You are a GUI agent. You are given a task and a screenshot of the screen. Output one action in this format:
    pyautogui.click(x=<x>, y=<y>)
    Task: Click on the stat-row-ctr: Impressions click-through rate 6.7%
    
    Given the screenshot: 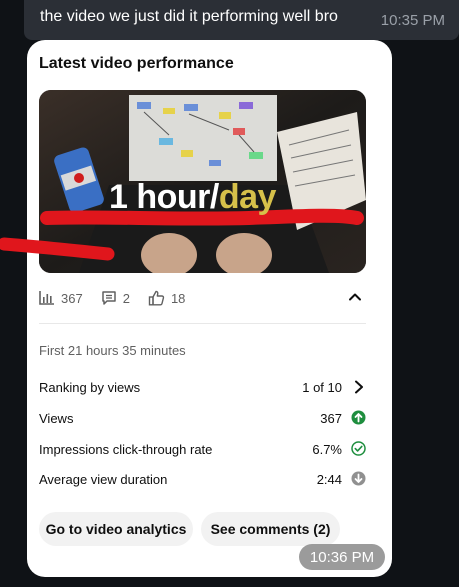 What is the action you would take?
    pyautogui.click(x=202, y=450)
    